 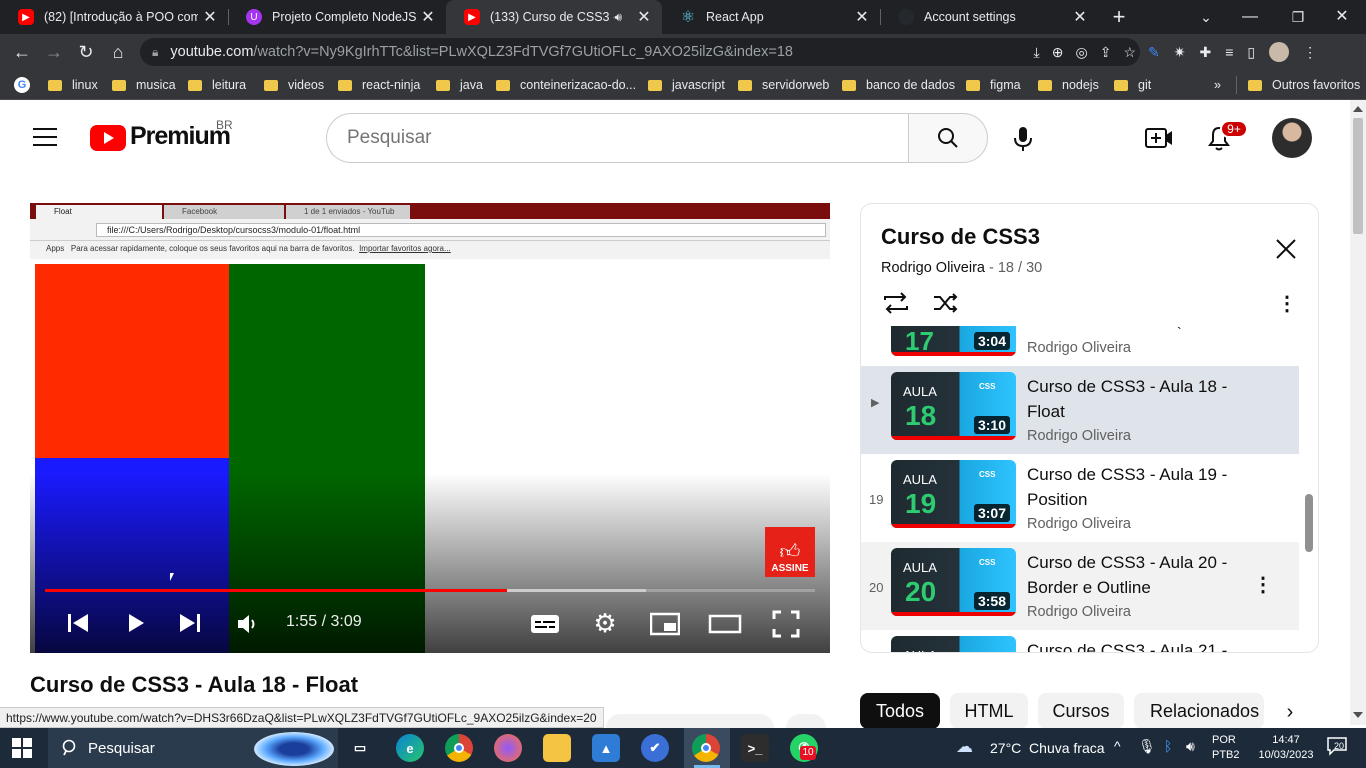 What do you see at coordinates (410, 748) in the screenshot?
I see `edge-icon: e` at bounding box center [410, 748].